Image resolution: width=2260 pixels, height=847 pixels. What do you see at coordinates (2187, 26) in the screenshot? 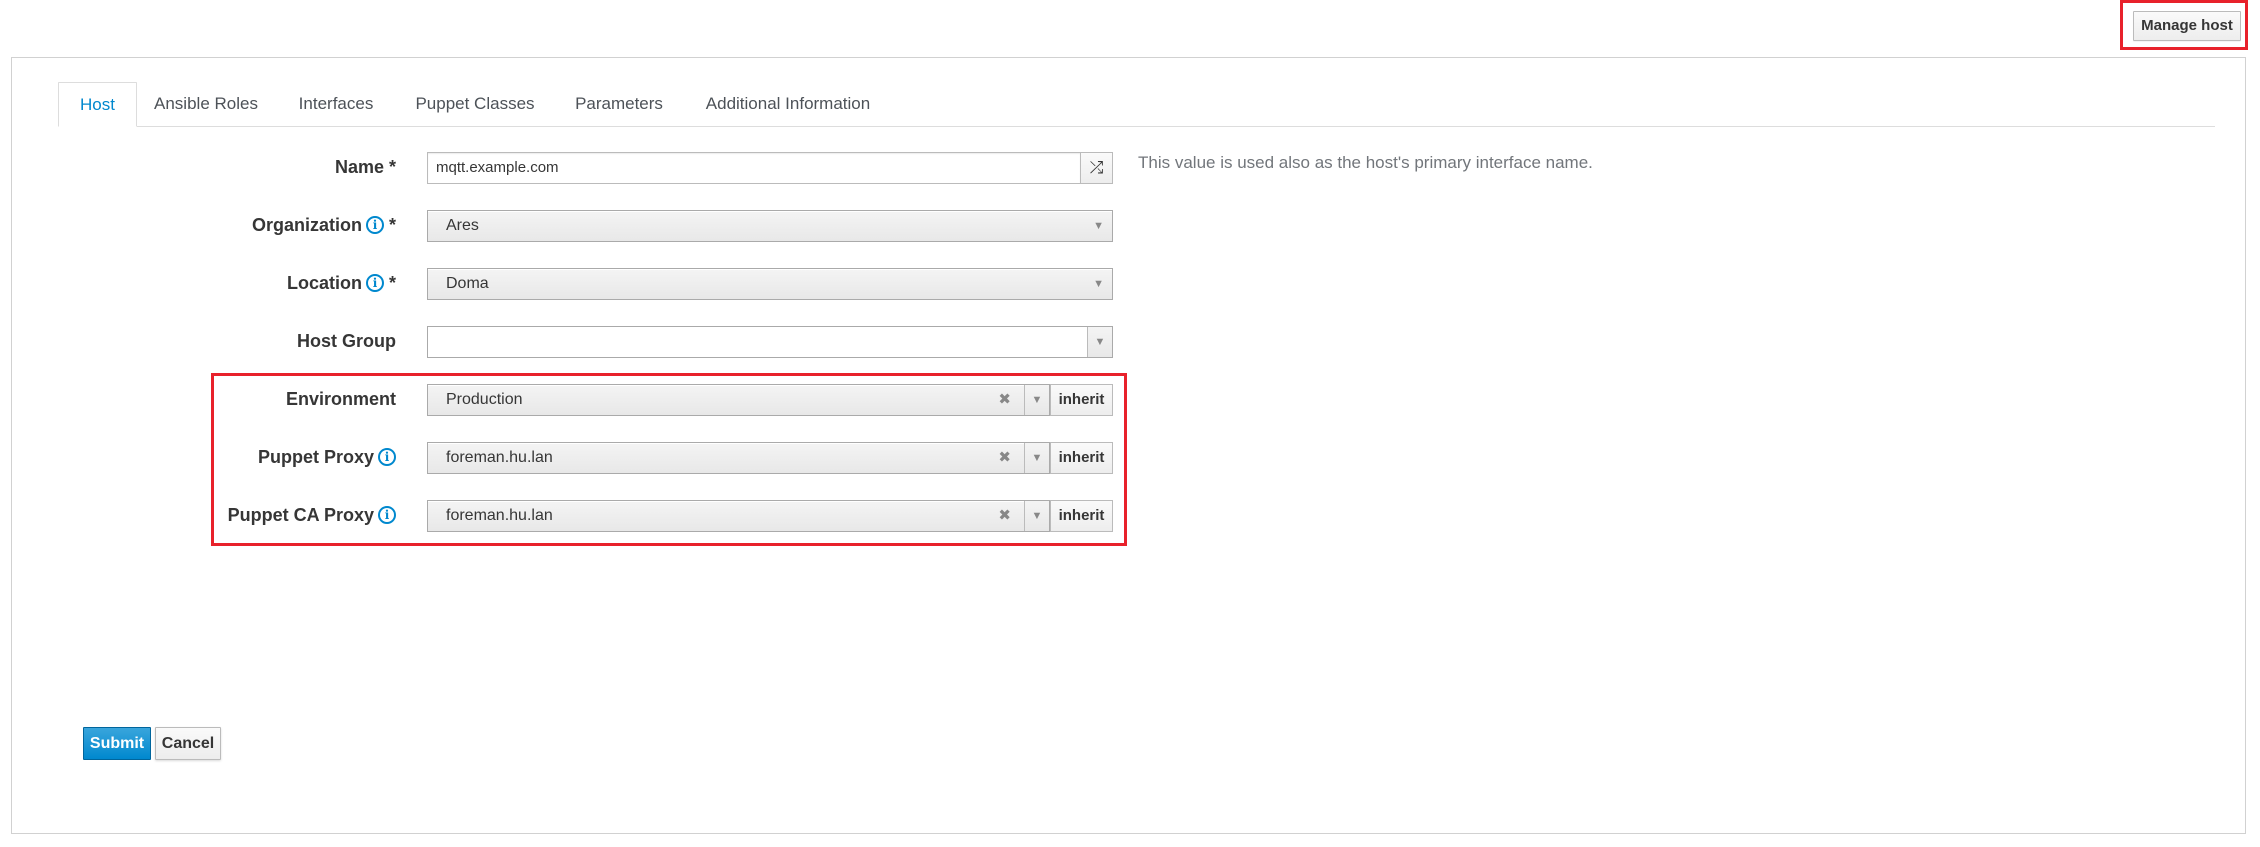
I see `manage-host-button: Manage host` at bounding box center [2187, 26].